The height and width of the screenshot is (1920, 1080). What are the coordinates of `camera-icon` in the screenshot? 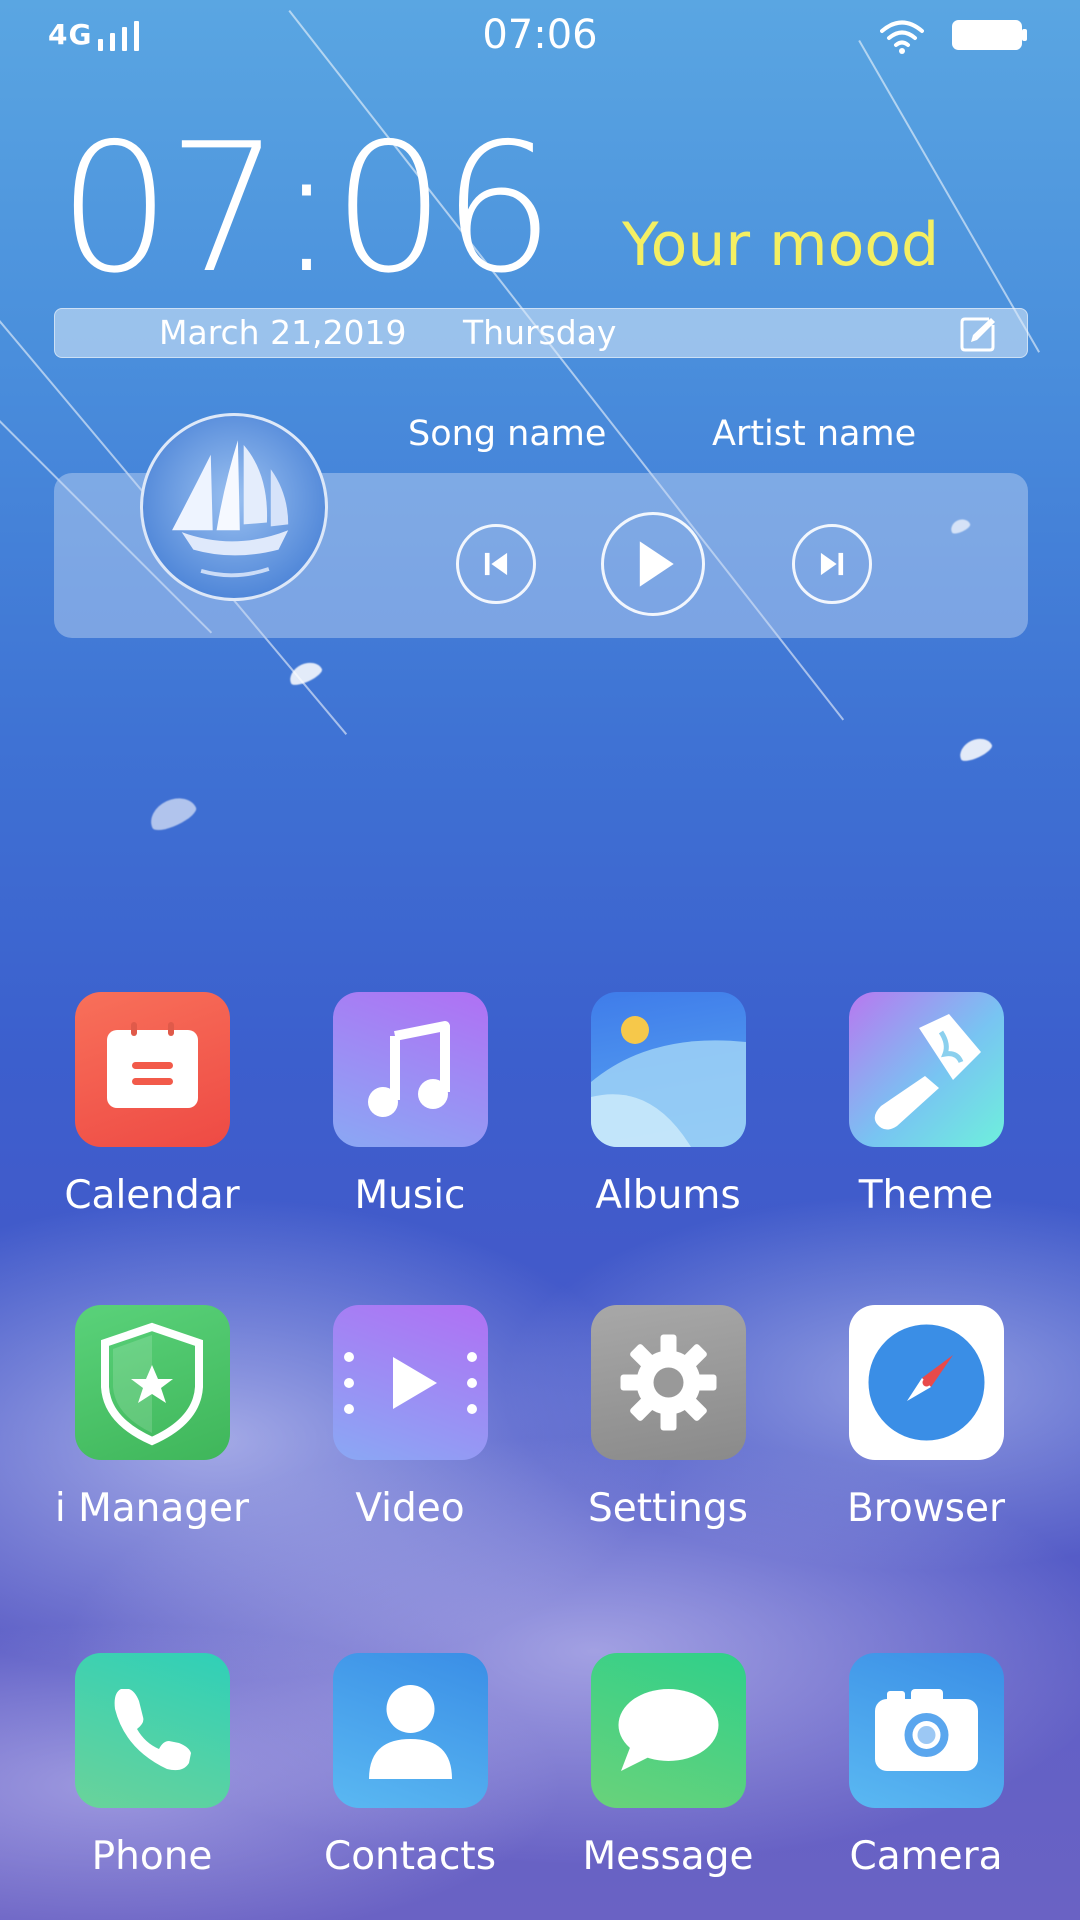 It's located at (926, 1730).